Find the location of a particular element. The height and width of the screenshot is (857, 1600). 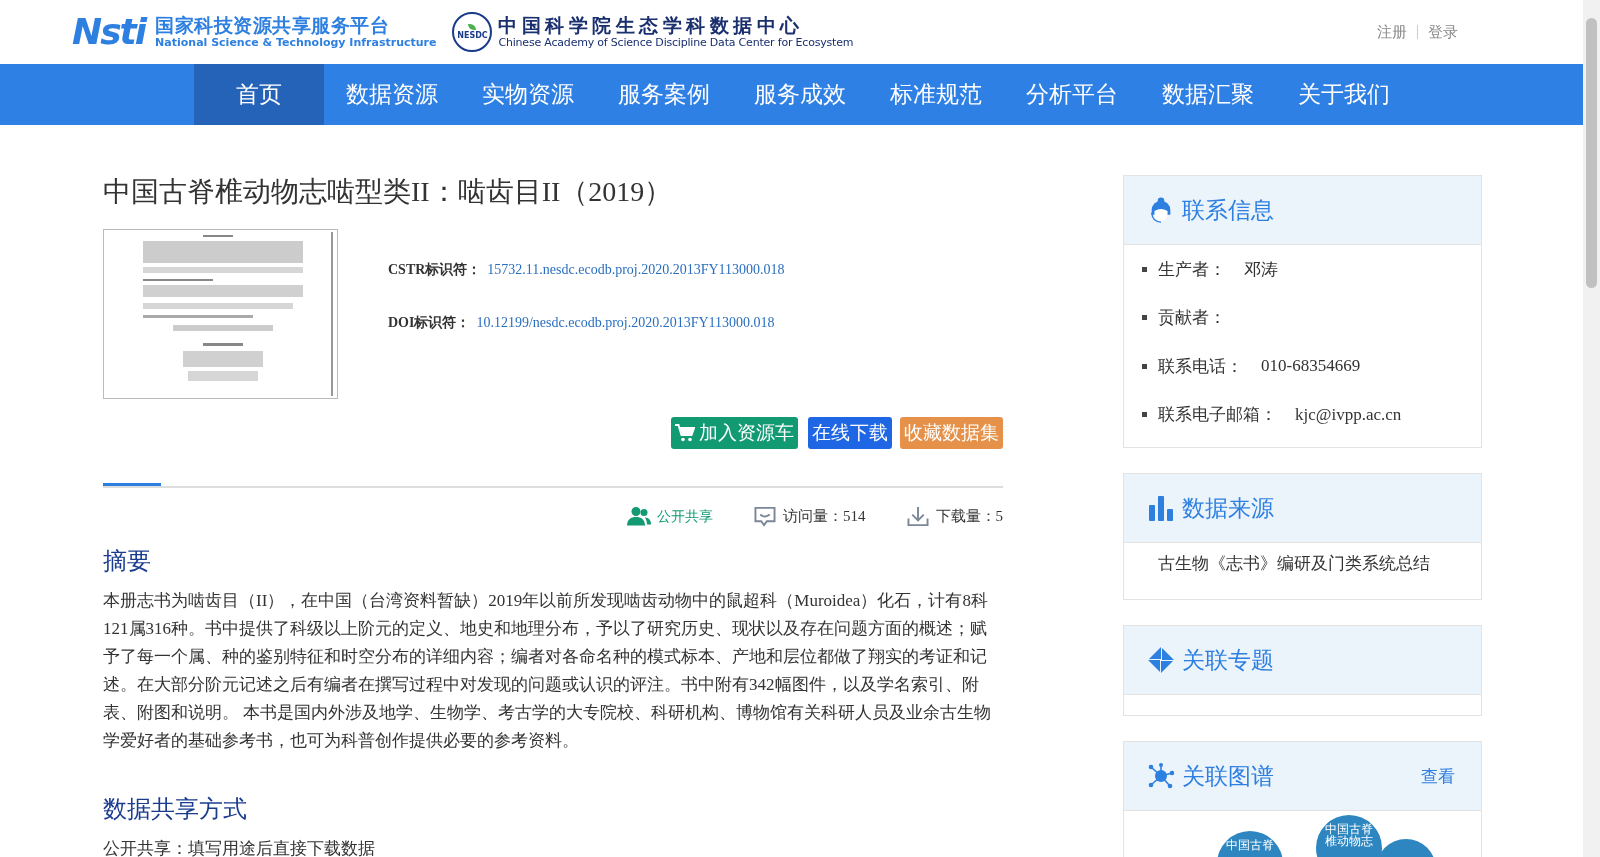

contact-value: 010-68354669 is located at coordinates (1311, 366).